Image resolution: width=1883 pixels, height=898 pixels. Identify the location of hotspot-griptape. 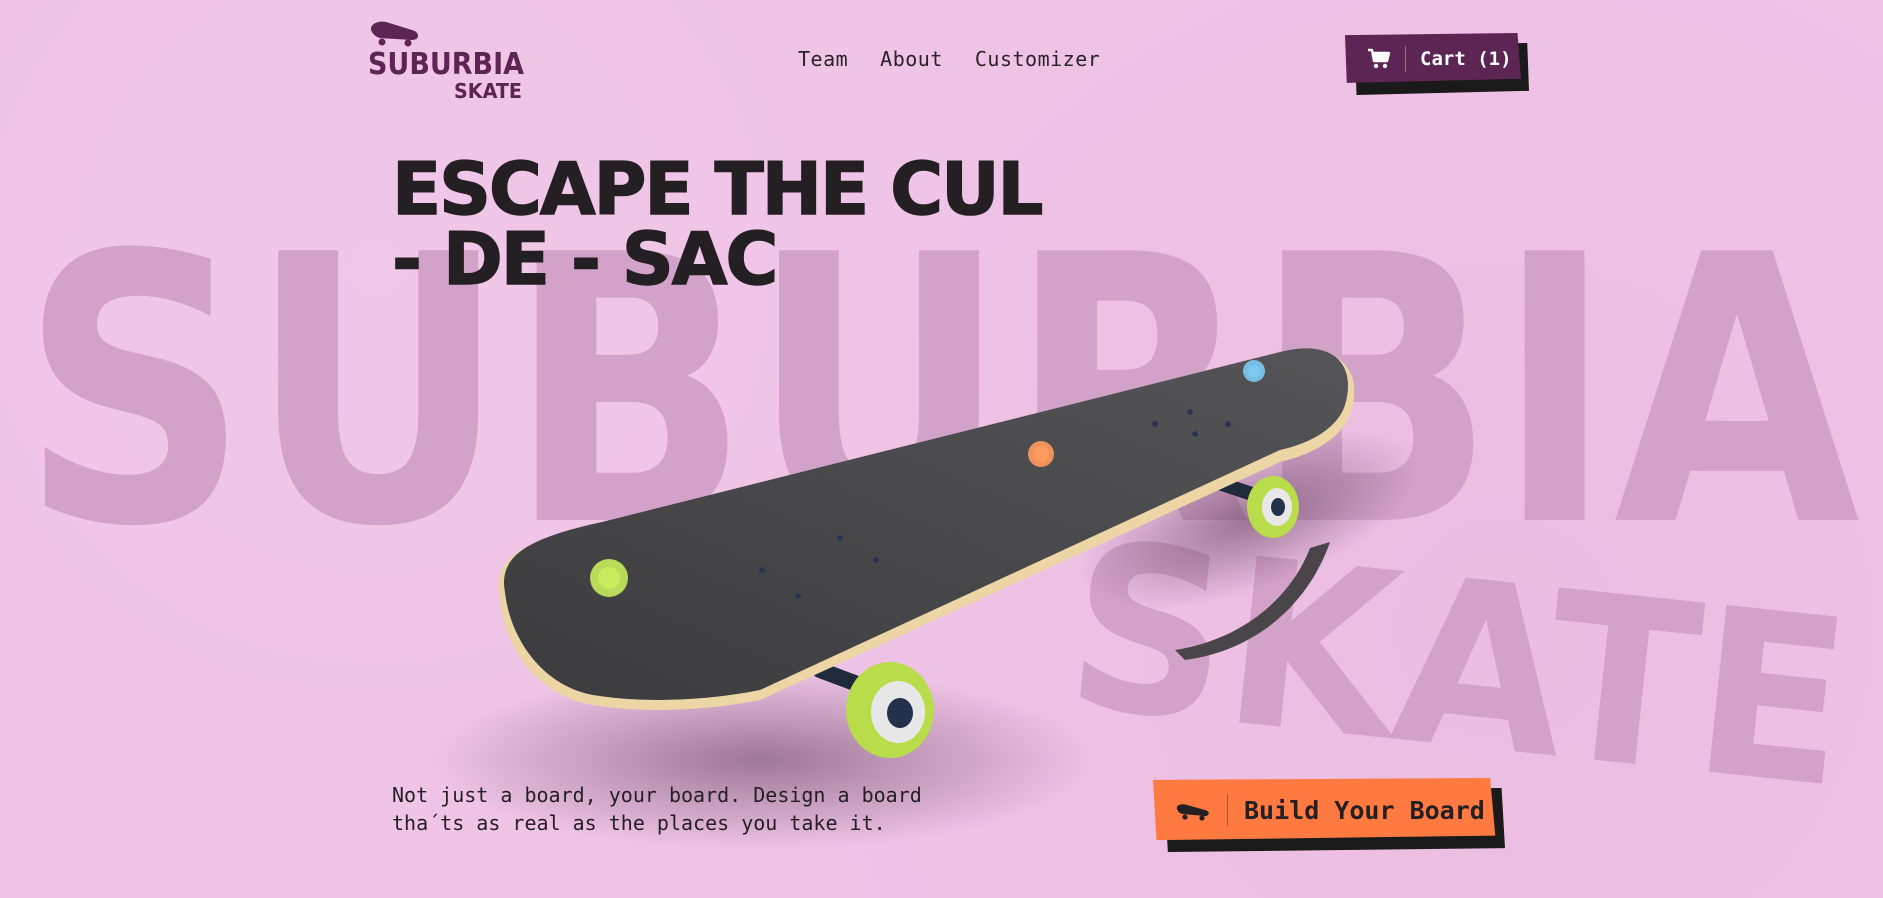
(609, 578).